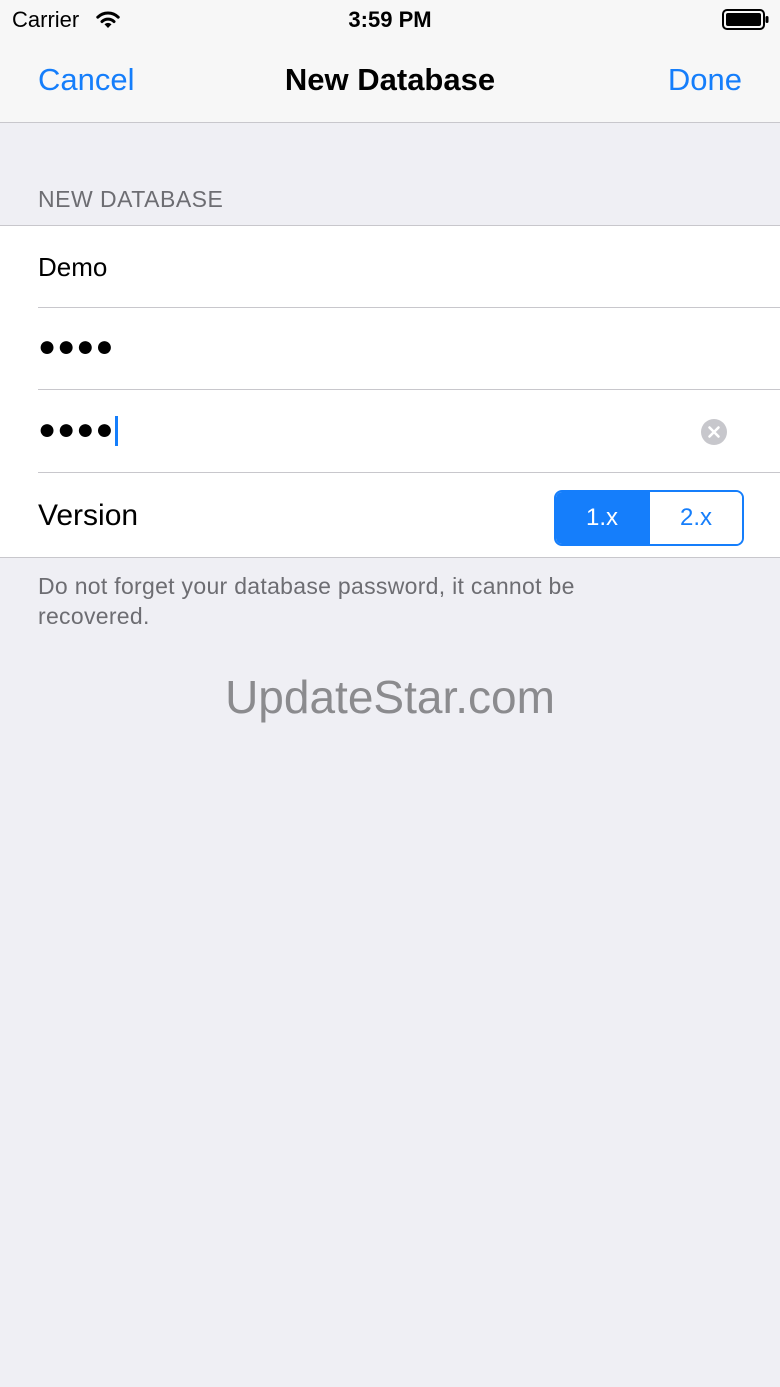 The image size is (780, 1387). What do you see at coordinates (72, 267) in the screenshot?
I see `database-name-field: Demo` at bounding box center [72, 267].